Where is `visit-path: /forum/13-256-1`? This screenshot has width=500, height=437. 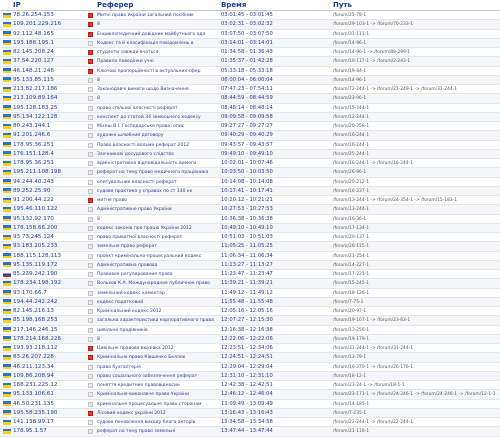 visit-path: /forum/13-256-1 is located at coordinates (415, 330).